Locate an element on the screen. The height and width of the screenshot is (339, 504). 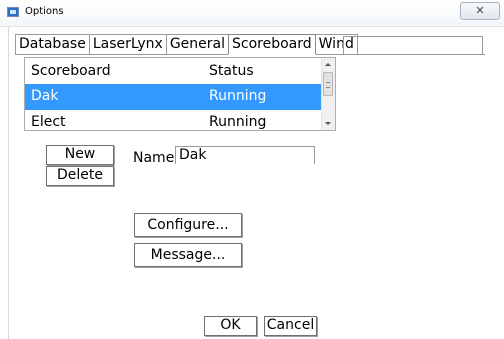
tab-strip-remainder is located at coordinates (413, 45).